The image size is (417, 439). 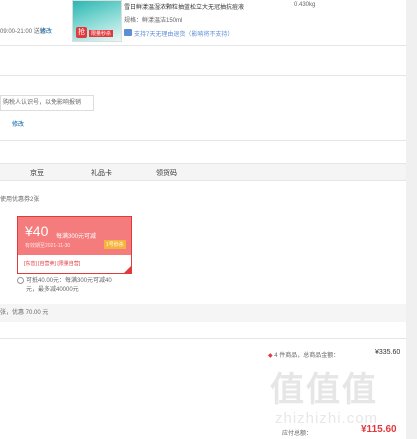 What do you see at coordinates (46, 30) in the screenshot?
I see `delivery-modify-link: 修改` at bounding box center [46, 30].